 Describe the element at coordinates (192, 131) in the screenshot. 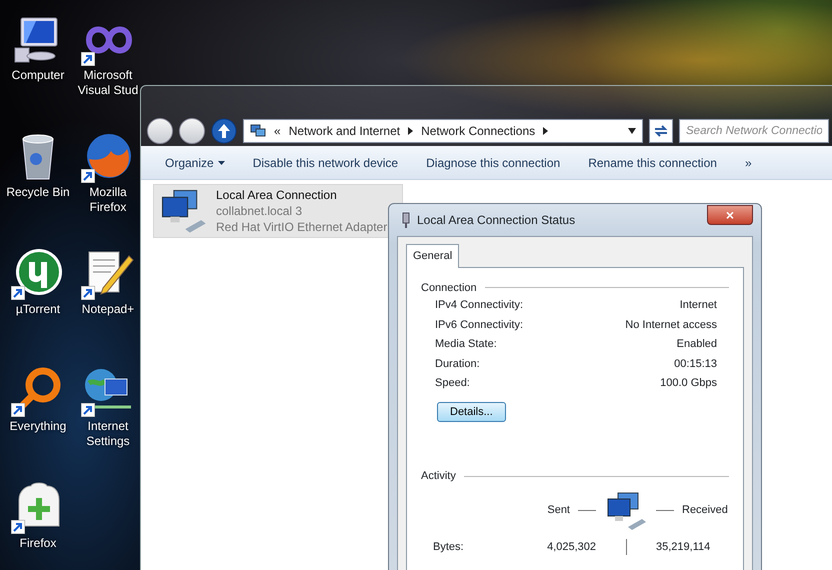

I see `forward-button` at that location.